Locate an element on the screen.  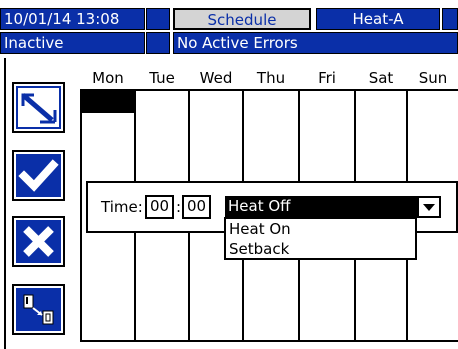
mode-dropdown-selected: Heat Off is located at coordinates (321, 207).